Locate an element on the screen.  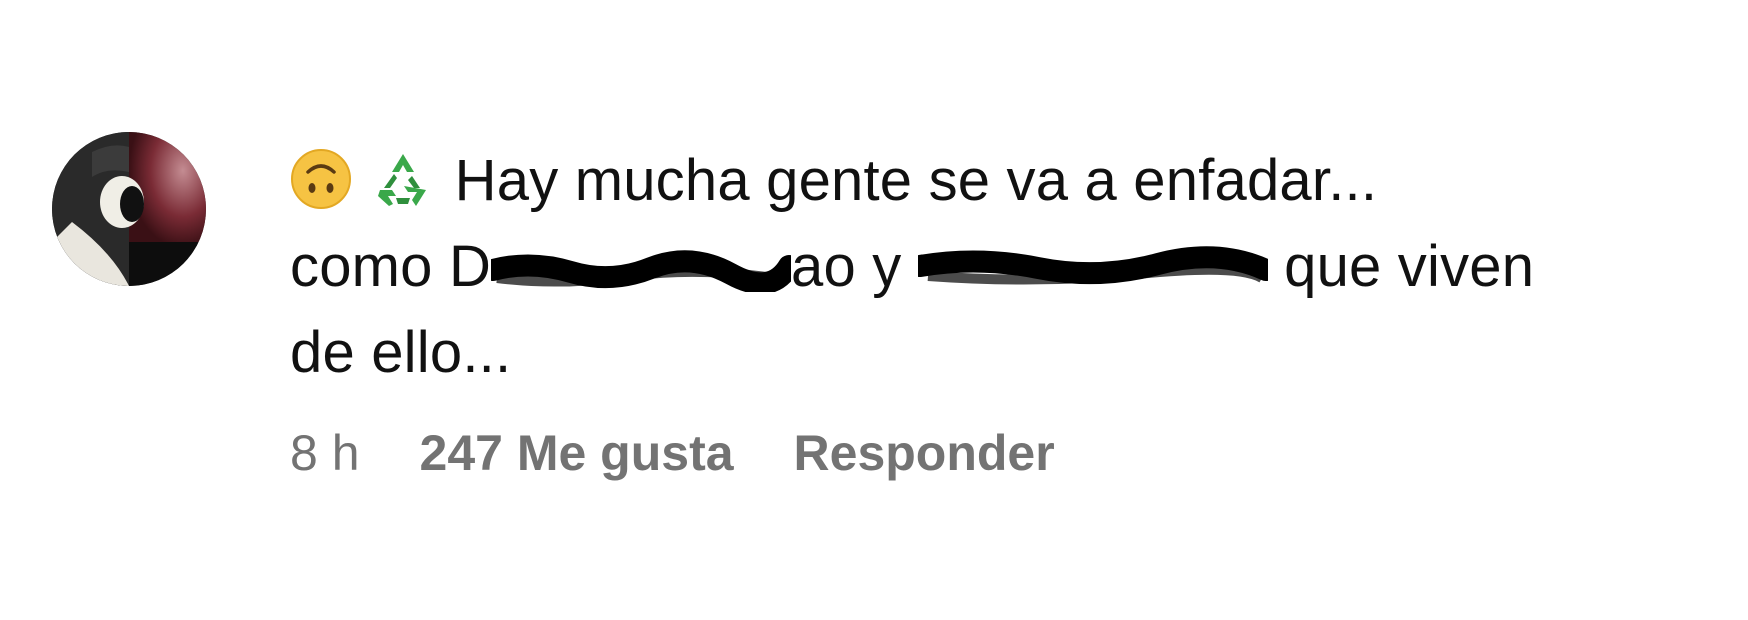
comment-line-2: como D ao y que viven is located at coordinates (1000, 267).